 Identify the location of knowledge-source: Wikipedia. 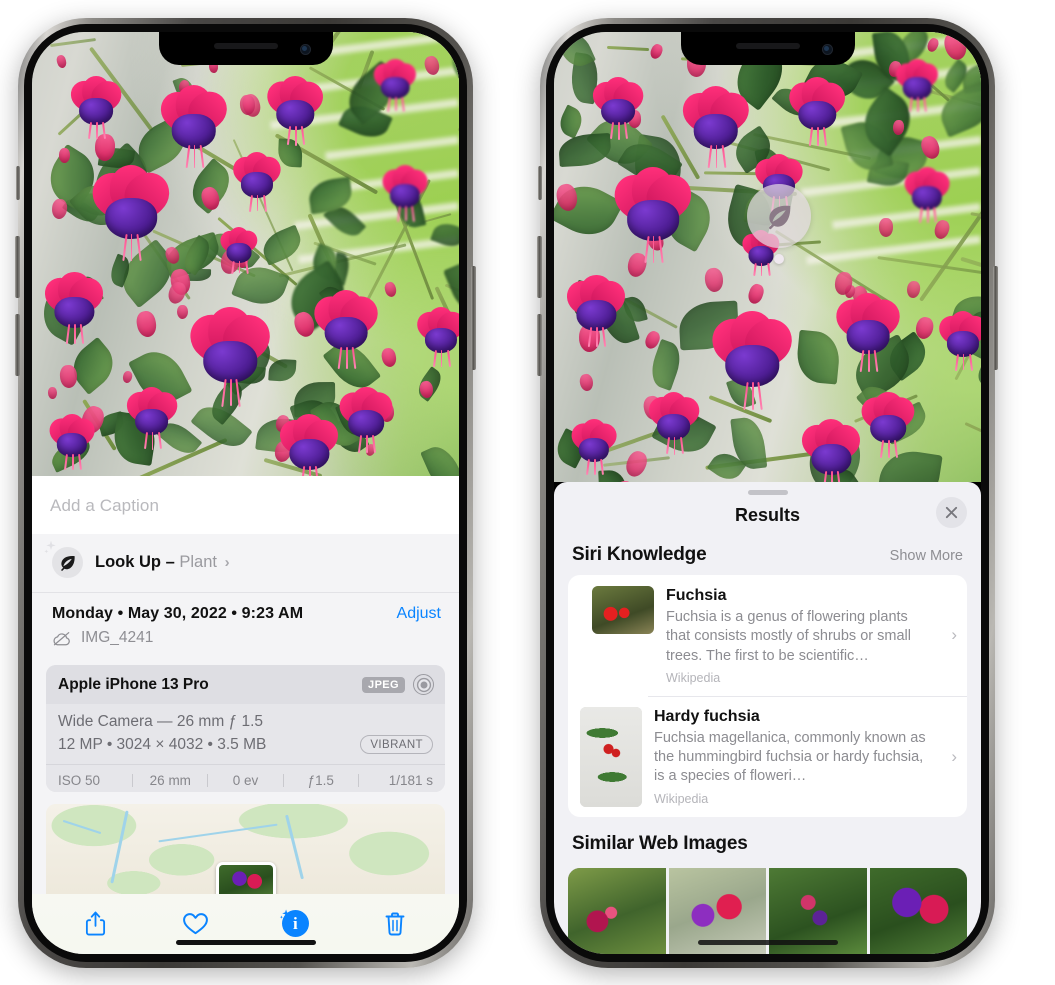
(693, 677).